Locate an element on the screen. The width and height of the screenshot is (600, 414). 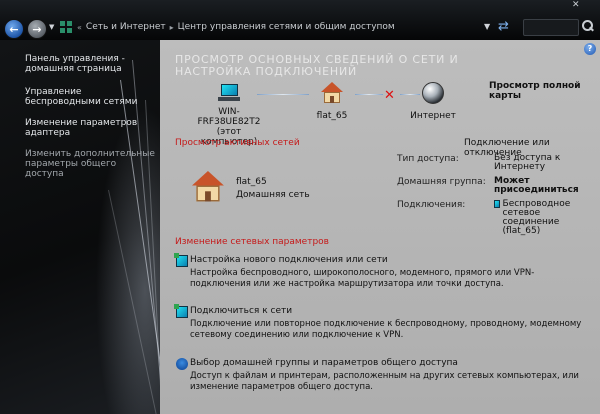
search-icon is located at coordinates (588, 26).